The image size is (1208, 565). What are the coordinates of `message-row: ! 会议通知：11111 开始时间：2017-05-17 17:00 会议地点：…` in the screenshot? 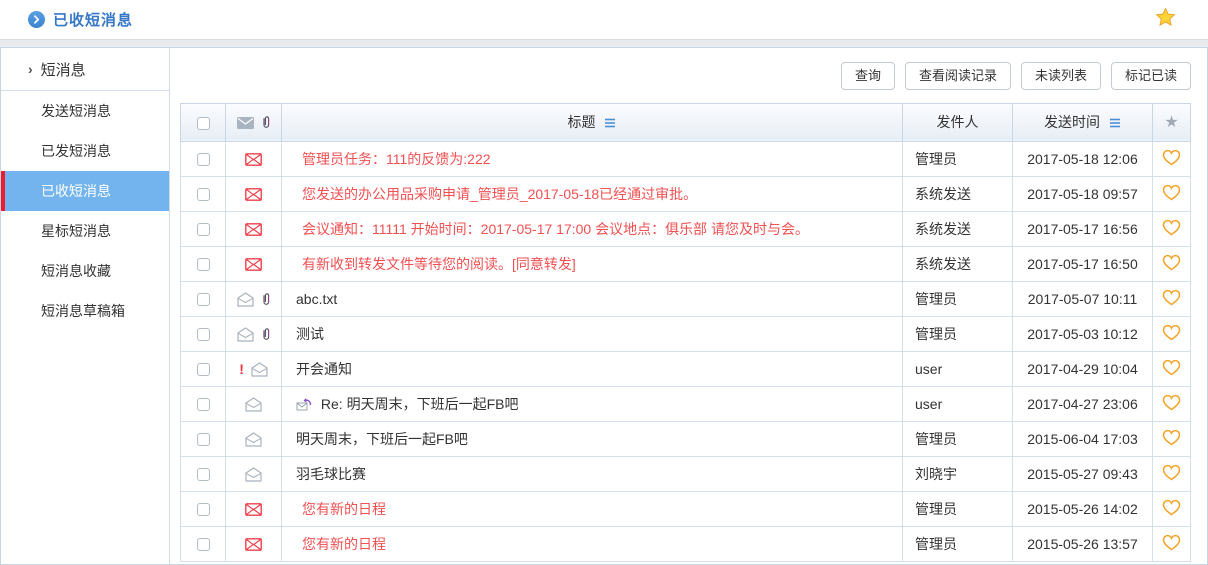 It's located at (685, 228).